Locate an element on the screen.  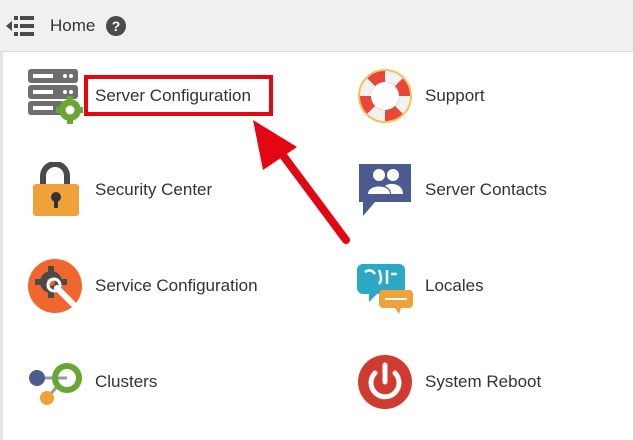
tile-label: Support is located at coordinates (455, 95).